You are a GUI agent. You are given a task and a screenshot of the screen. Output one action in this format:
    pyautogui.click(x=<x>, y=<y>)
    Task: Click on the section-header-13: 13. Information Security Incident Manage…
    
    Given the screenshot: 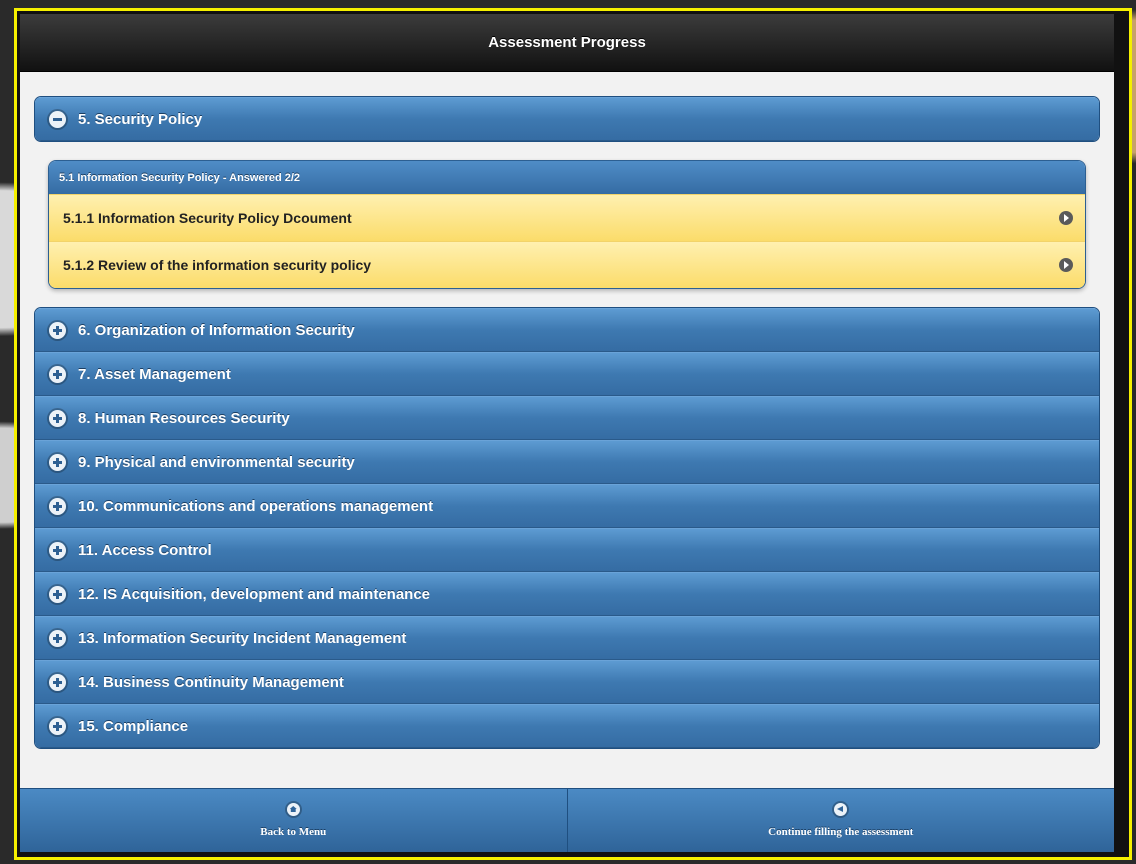 What is the action you would take?
    pyautogui.click(x=567, y=638)
    